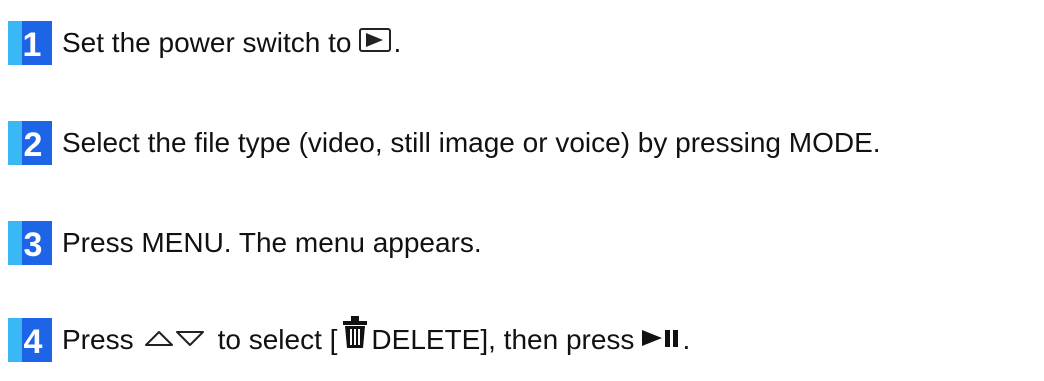 The width and height of the screenshot is (1044, 381). I want to click on step-number-badge: 4, so click(30, 340).